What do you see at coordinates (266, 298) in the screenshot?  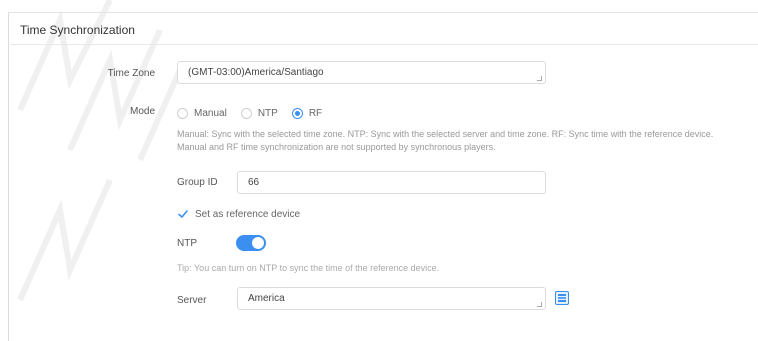 I see `server-value: America` at bounding box center [266, 298].